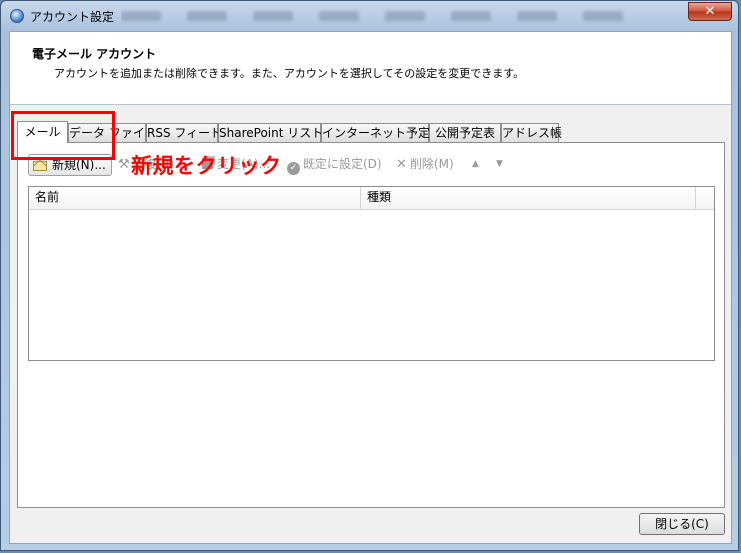 This screenshot has width=741, height=553. Describe the element at coordinates (270, 132) in the screenshot. I see `tab-sharepoint-lists: SharePoint リスト` at that location.